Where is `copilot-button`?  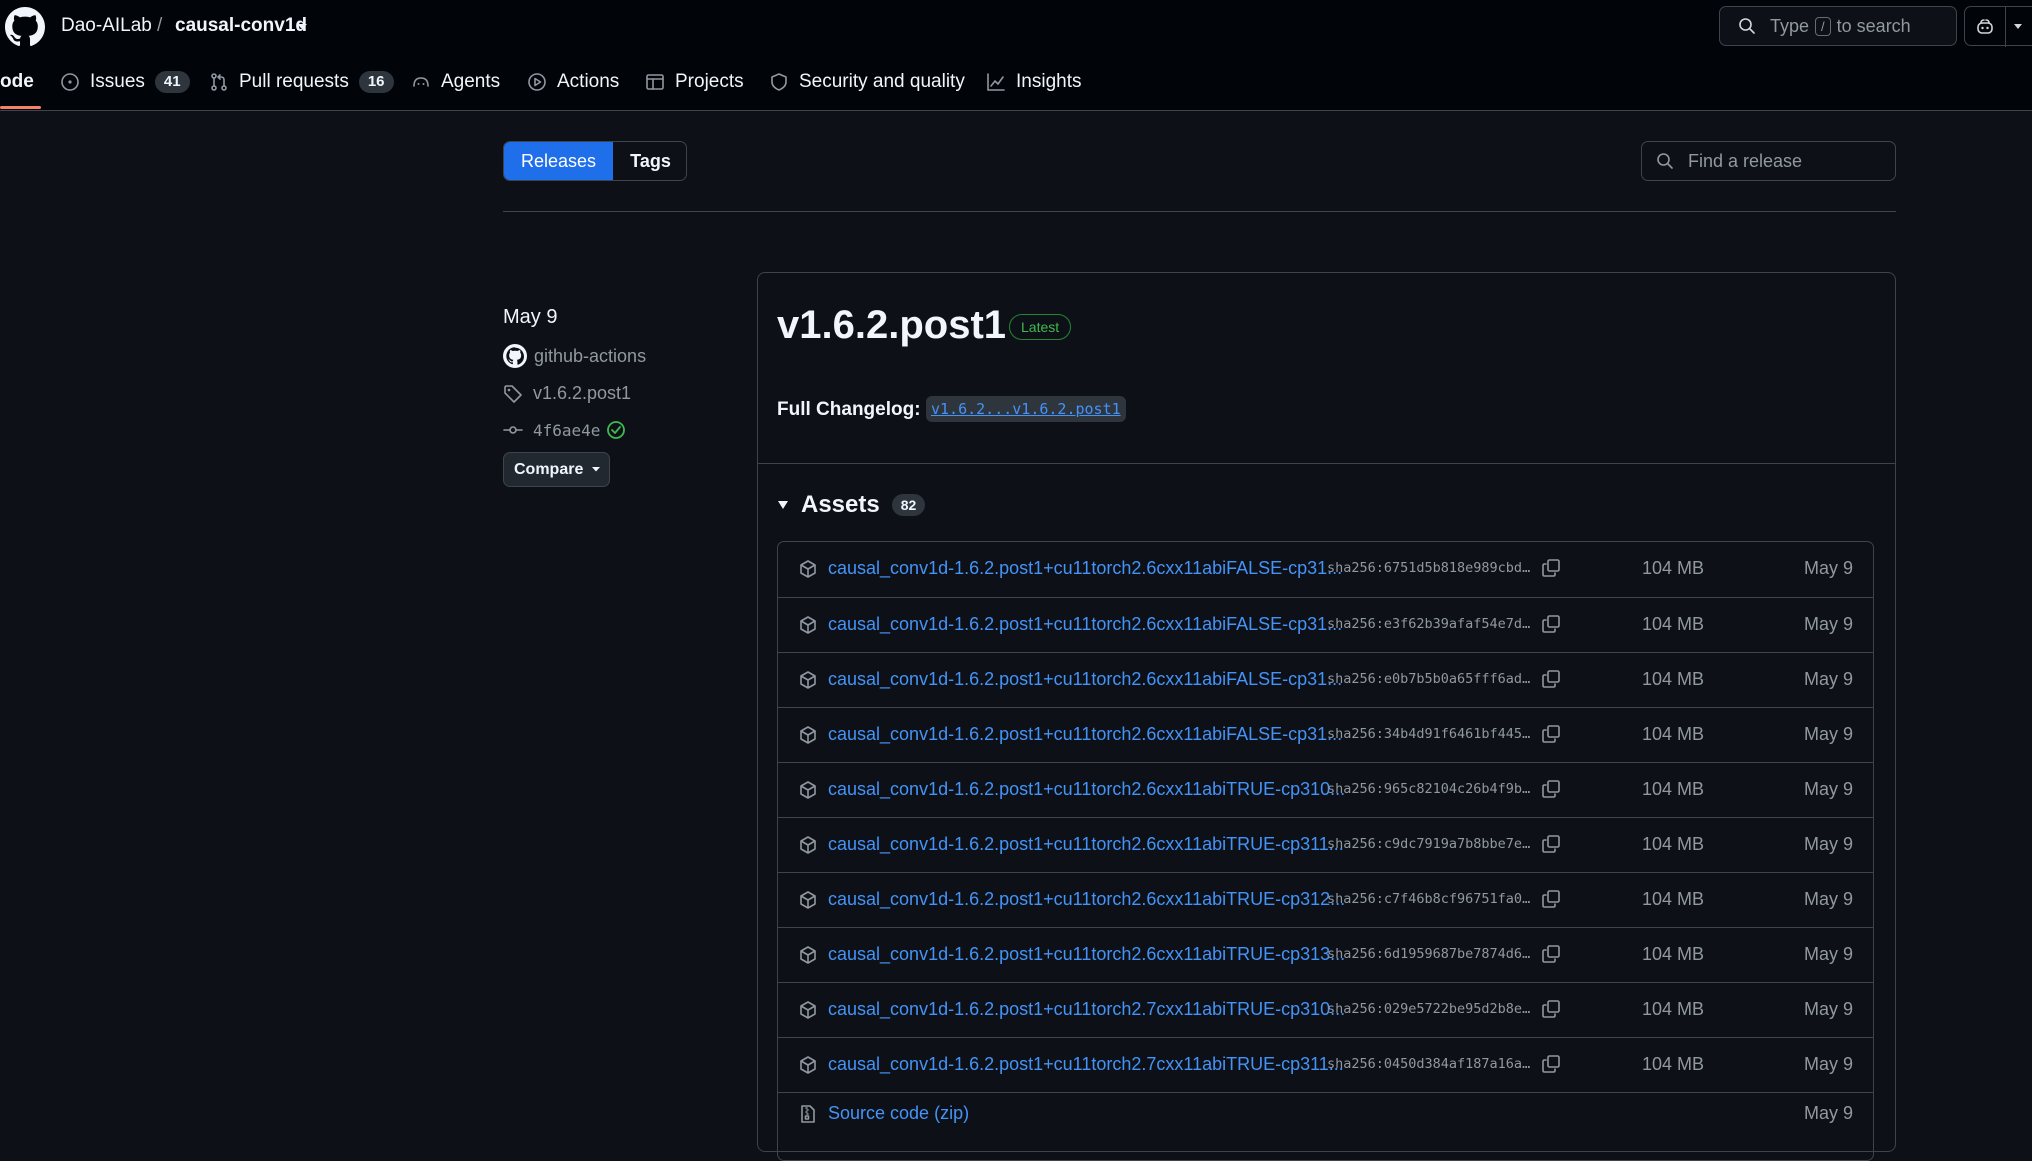 copilot-button is located at coordinates (1998, 26).